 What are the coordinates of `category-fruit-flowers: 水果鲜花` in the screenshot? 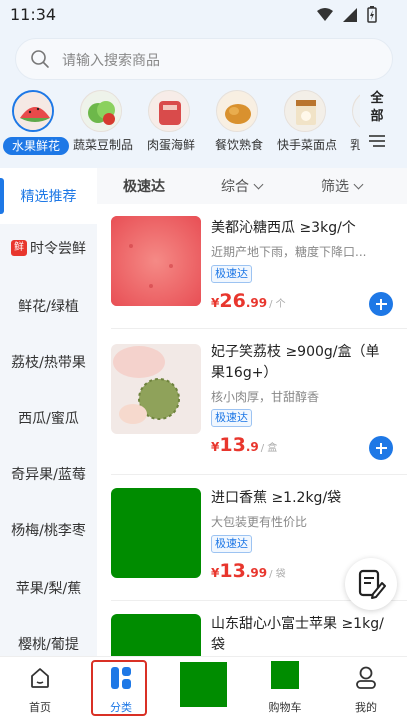 It's located at (34, 123).